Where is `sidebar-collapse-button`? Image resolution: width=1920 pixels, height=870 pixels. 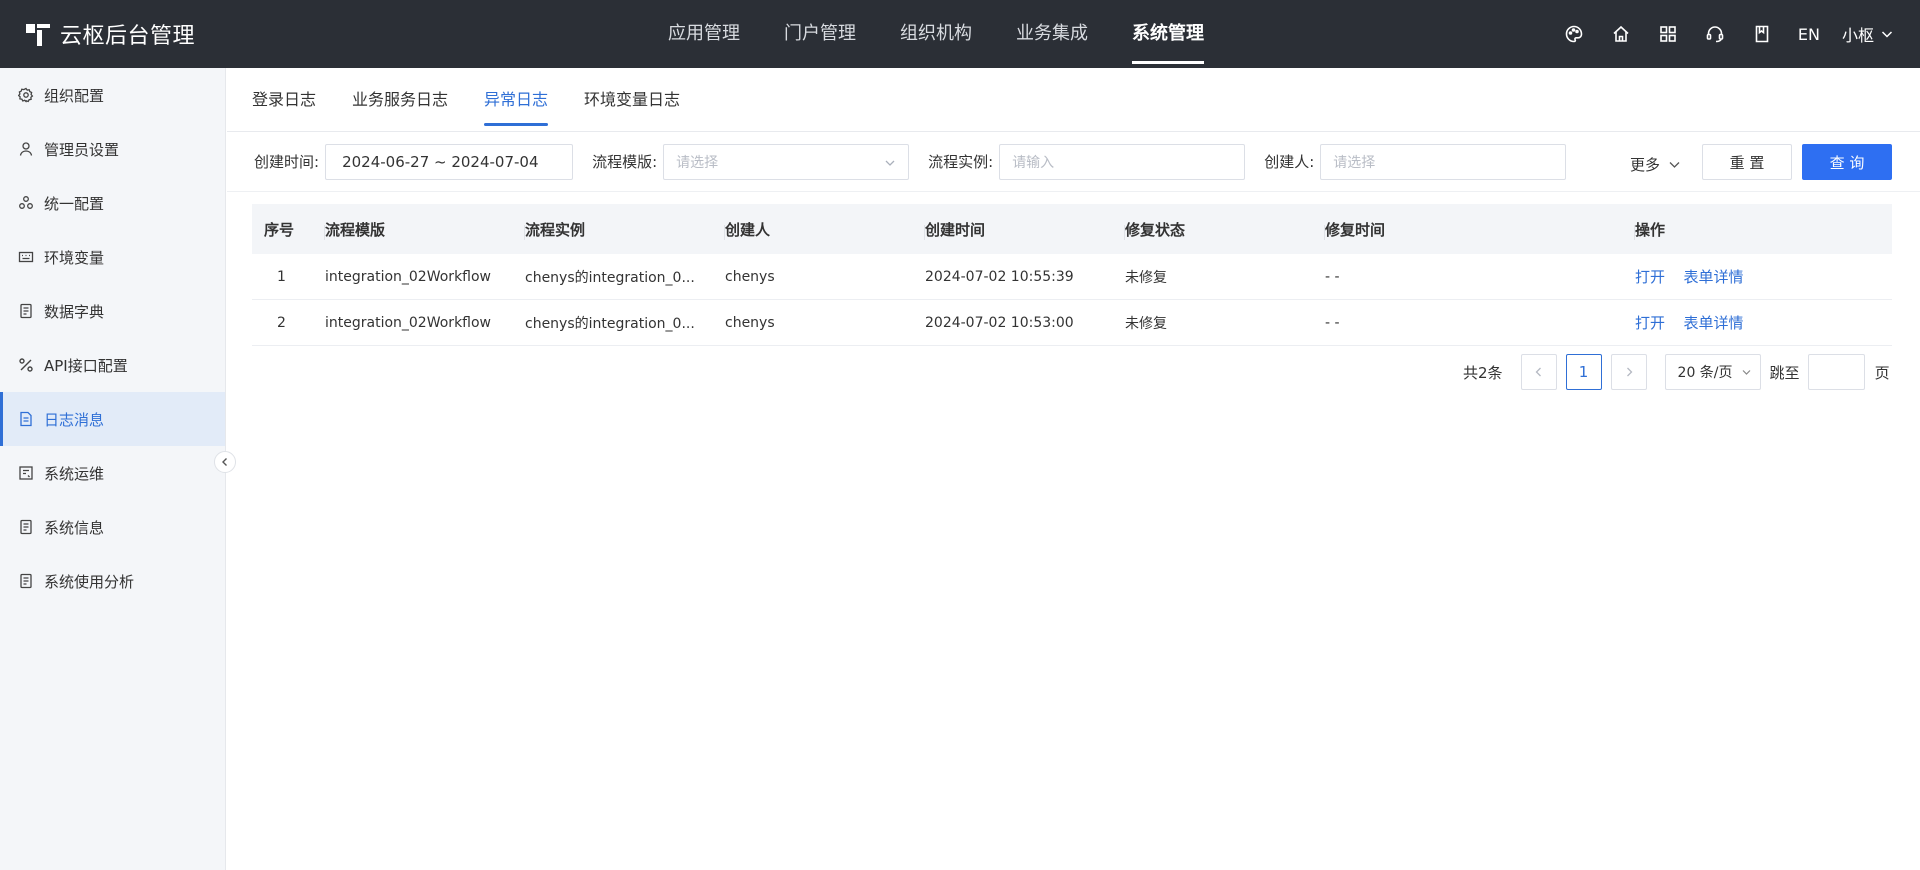
sidebar-collapse-button is located at coordinates (225, 462).